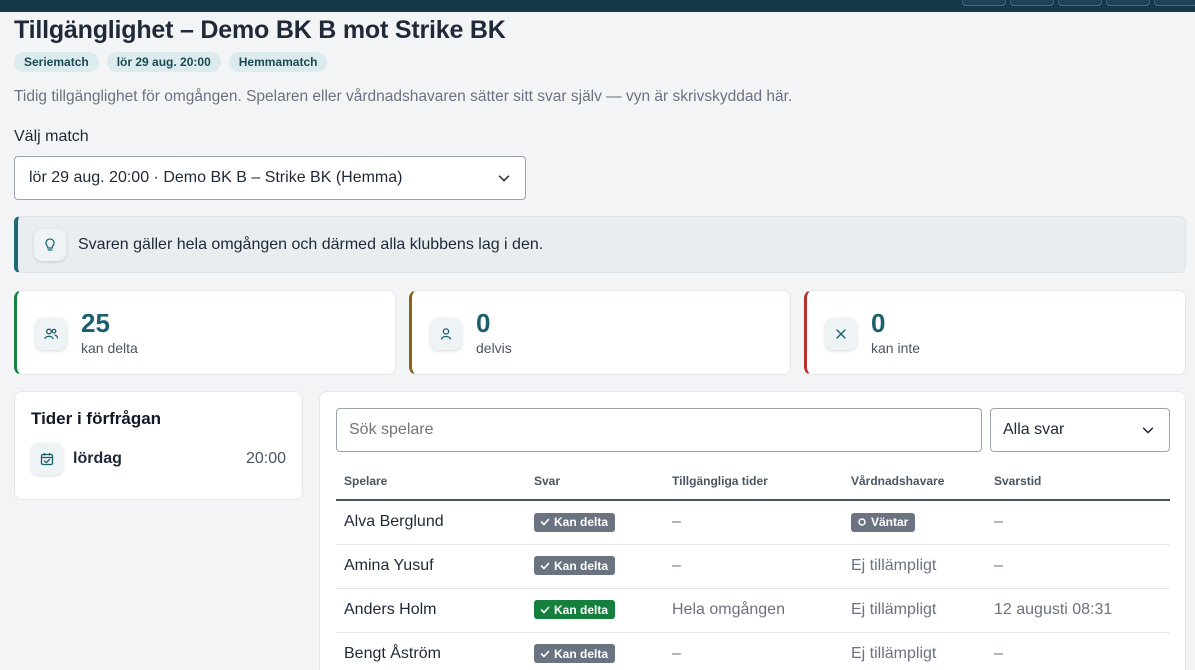  Describe the element at coordinates (431, 522) in the screenshot. I see `player-name: Alva Berglund` at that location.